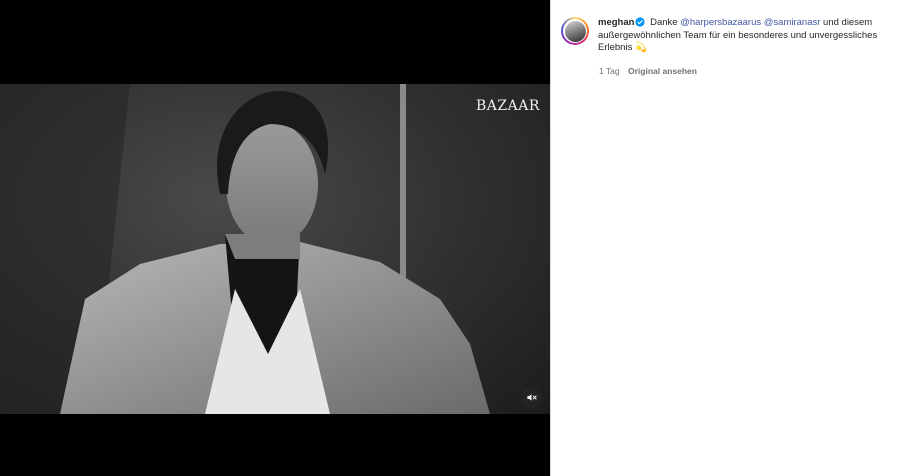 The width and height of the screenshot is (900, 476). I want to click on username-link: meghan, so click(616, 22).